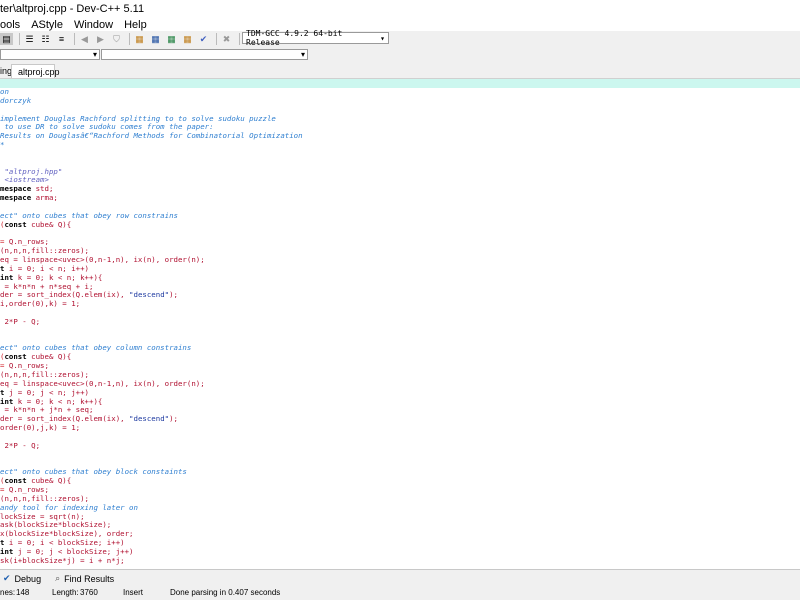  I want to click on debug-tab-label: Debug, so click(28, 578).